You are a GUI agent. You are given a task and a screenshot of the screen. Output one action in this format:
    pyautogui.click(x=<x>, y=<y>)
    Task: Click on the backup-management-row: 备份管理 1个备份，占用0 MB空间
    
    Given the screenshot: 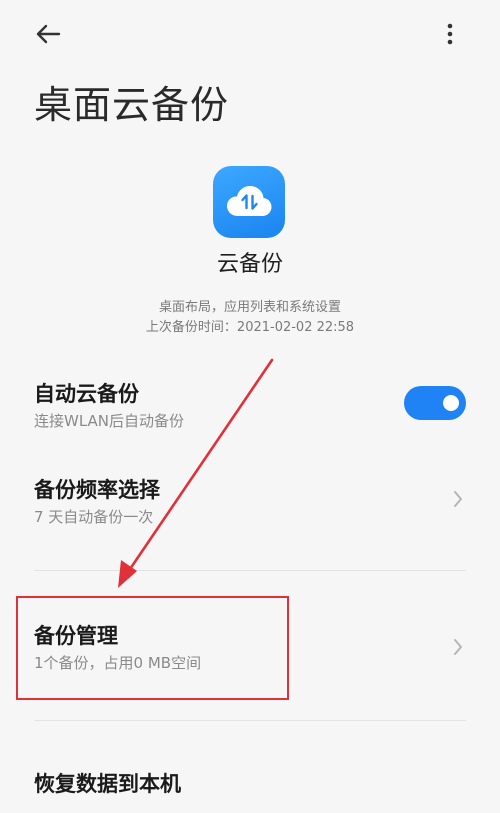 What is the action you would take?
    pyautogui.click(x=250, y=647)
    